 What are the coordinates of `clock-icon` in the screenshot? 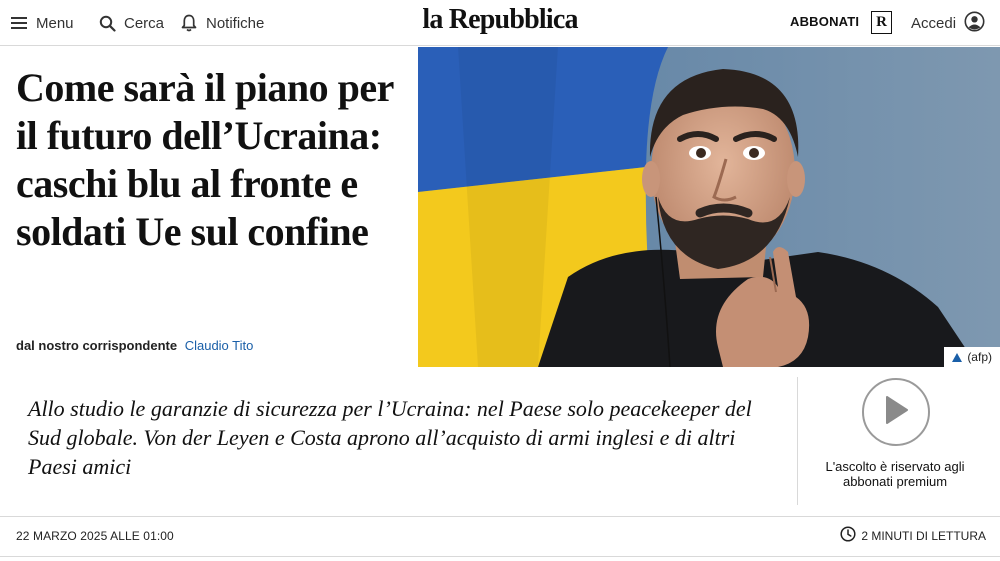 It's located at (848, 535).